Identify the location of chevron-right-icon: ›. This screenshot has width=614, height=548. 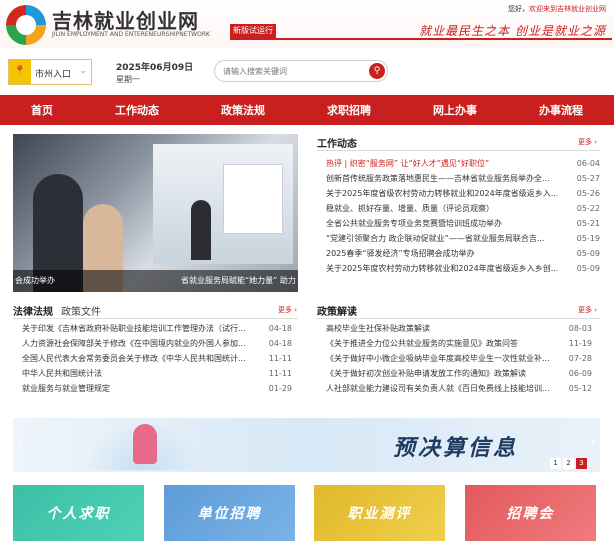
(593, 441).